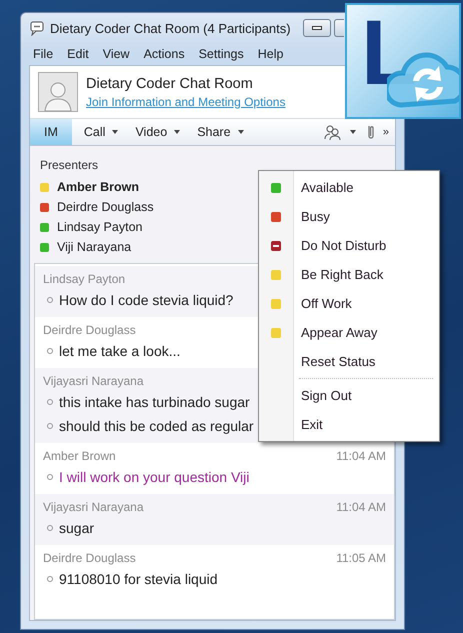 This screenshot has height=633, width=463. I want to click on message-text: should this be coded as regular, so click(156, 426).